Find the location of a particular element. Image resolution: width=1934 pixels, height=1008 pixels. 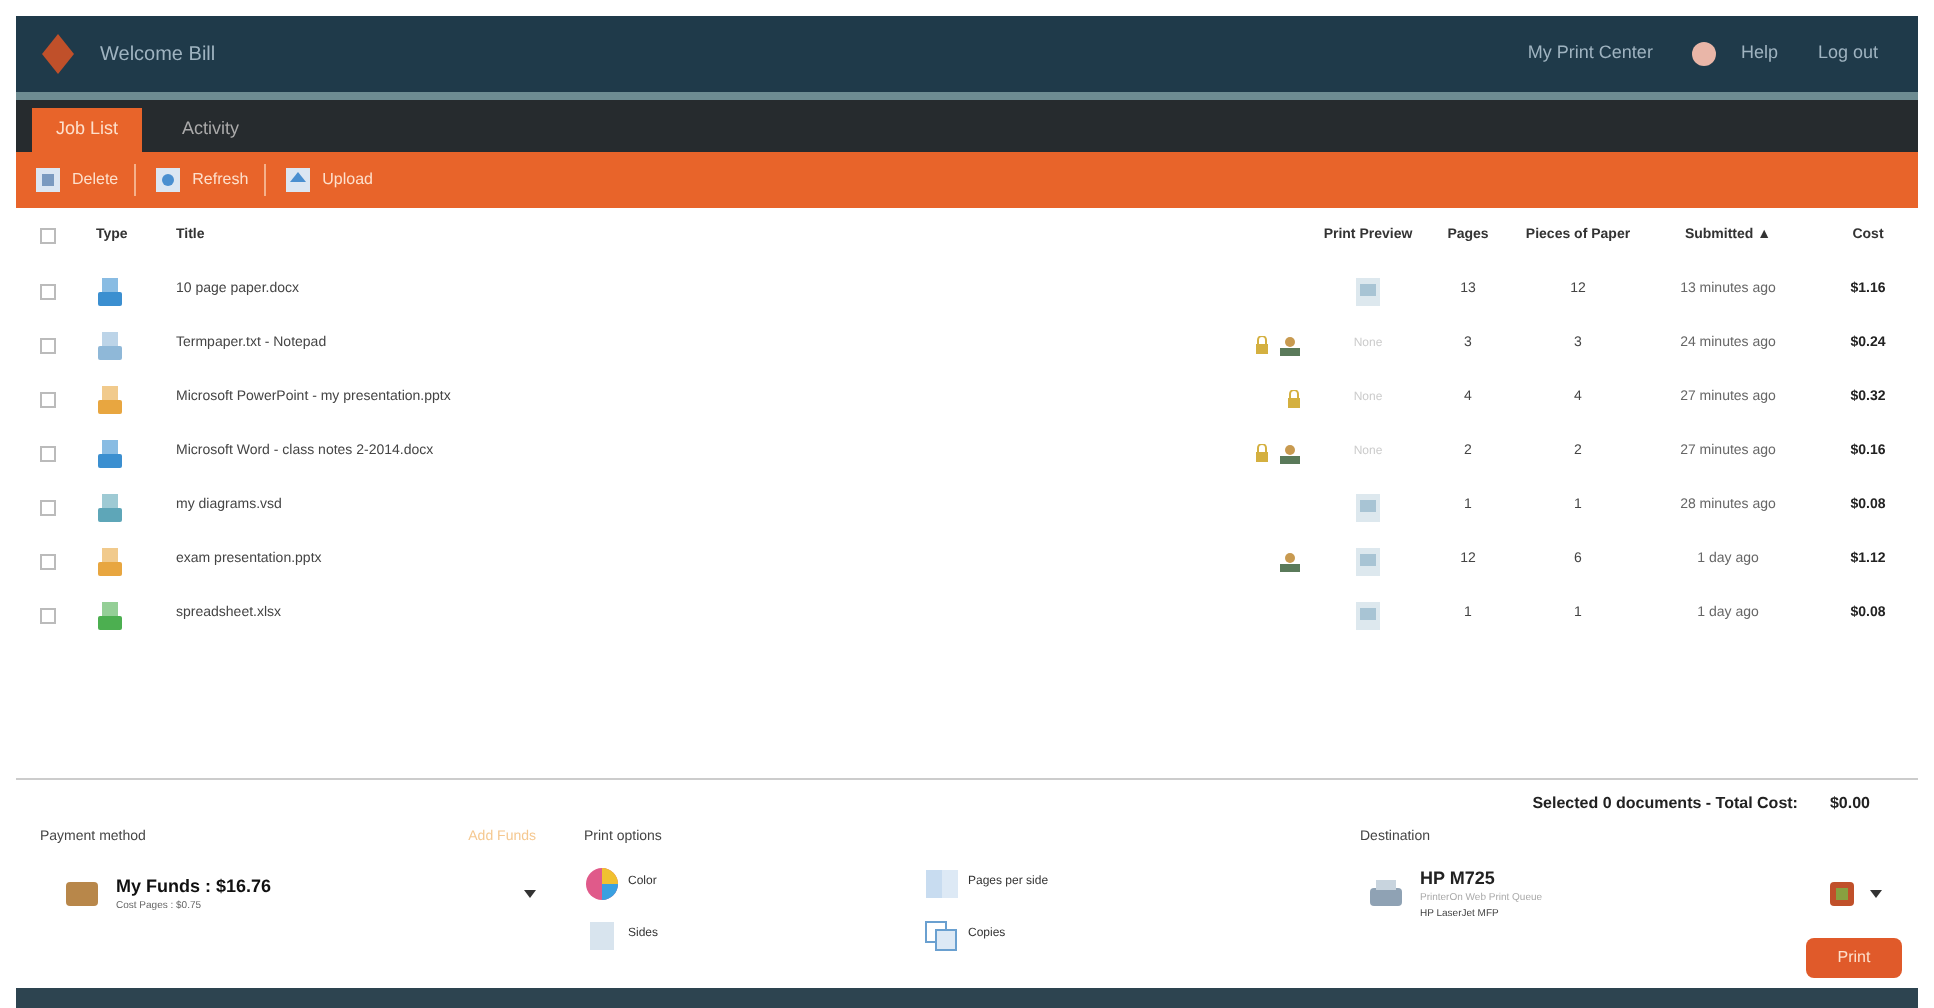

header-link: My Print Center is located at coordinates (1590, 54).